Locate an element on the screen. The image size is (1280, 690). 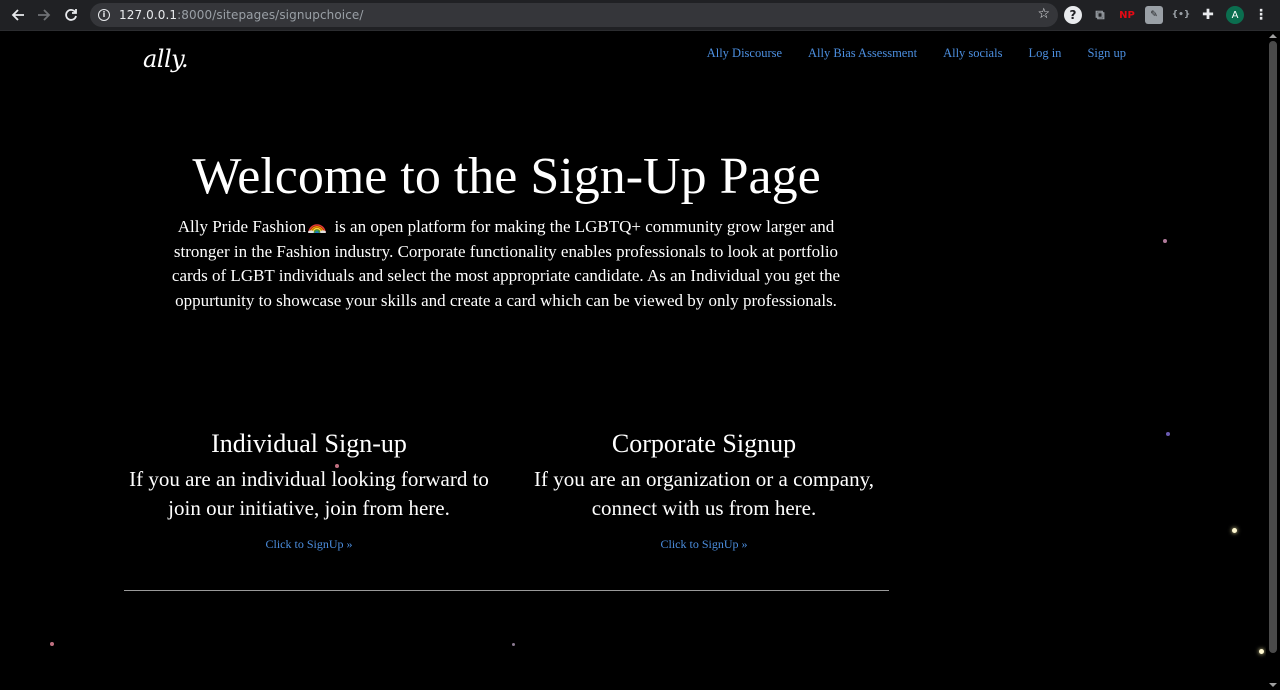
grey-extension-icon: ✎ is located at coordinates (1154, 15).